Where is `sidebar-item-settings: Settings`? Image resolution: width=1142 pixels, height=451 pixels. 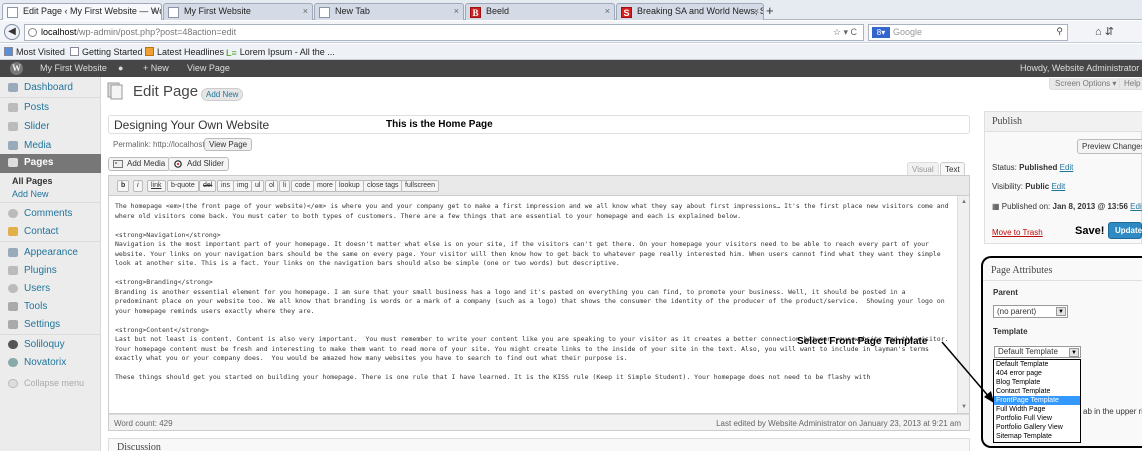
sidebar-item-settings: Settings is located at coordinates (50, 324).